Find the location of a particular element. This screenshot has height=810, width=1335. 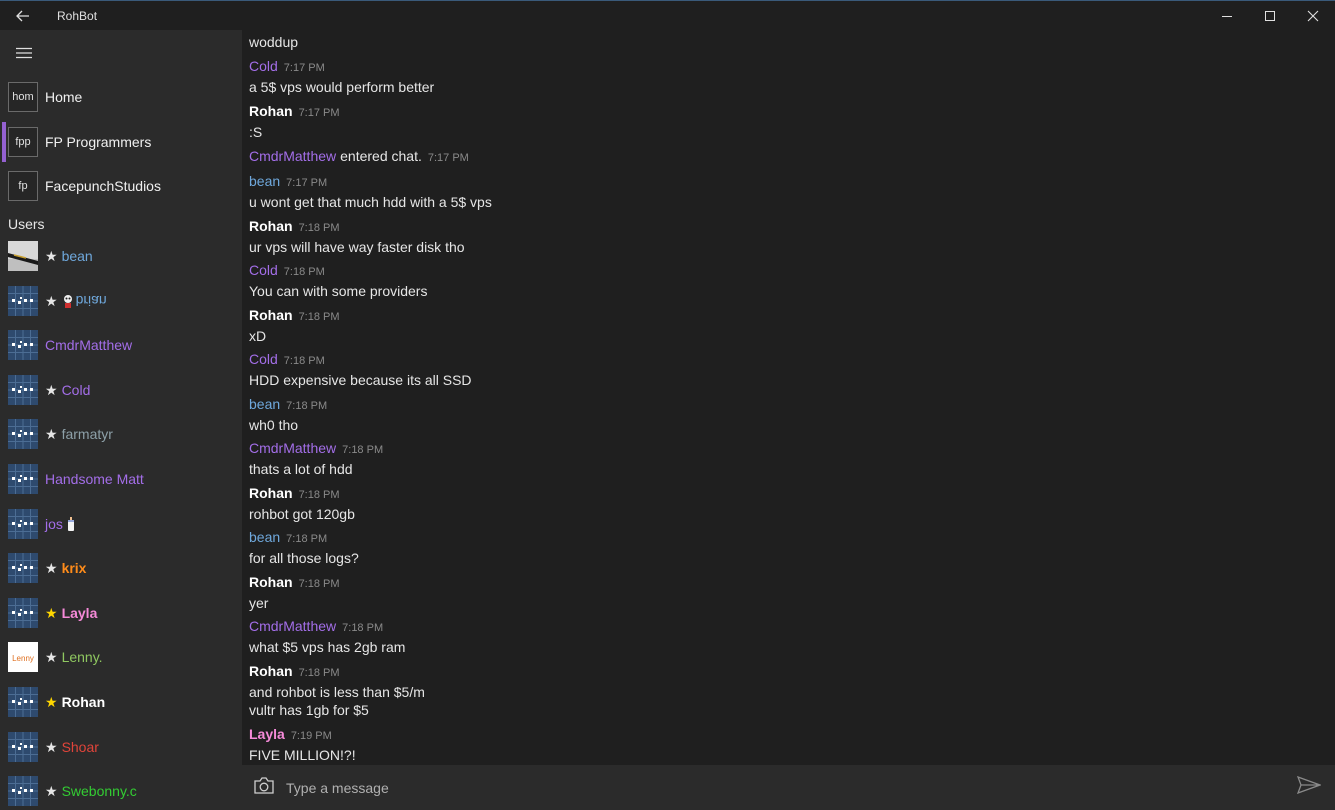

user-label: ★ Layla is located at coordinates (71, 613).